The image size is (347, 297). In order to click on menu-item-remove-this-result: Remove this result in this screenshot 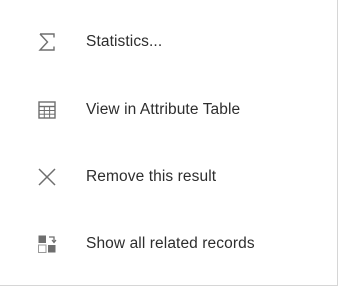, I will do `click(168, 177)`.